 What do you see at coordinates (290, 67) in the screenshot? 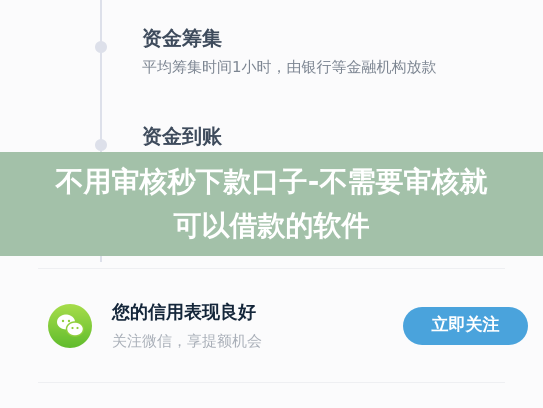
I see `step-description: 平均筹集时间1小时，由银行等金融机构放款` at bounding box center [290, 67].